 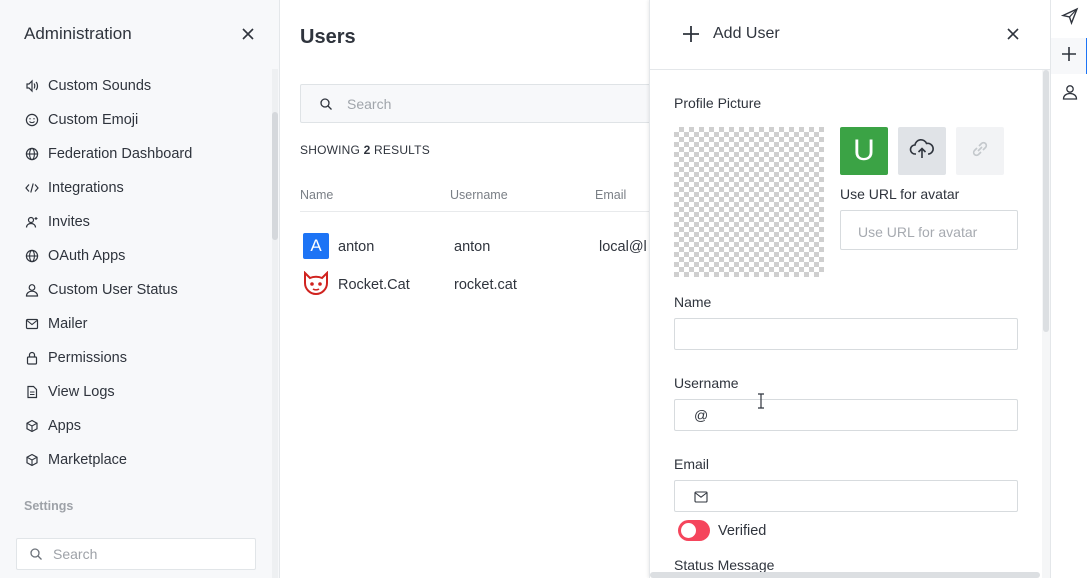 I want to click on results-prefix: SHOWING, so click(x=330, y=150).